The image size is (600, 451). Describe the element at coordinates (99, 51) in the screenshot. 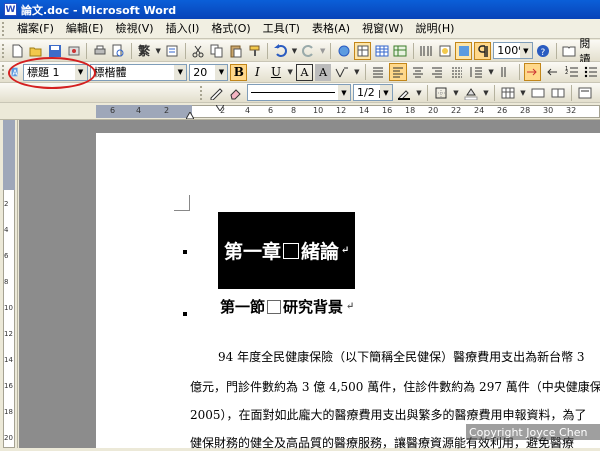

I see `print-icon` at that location.